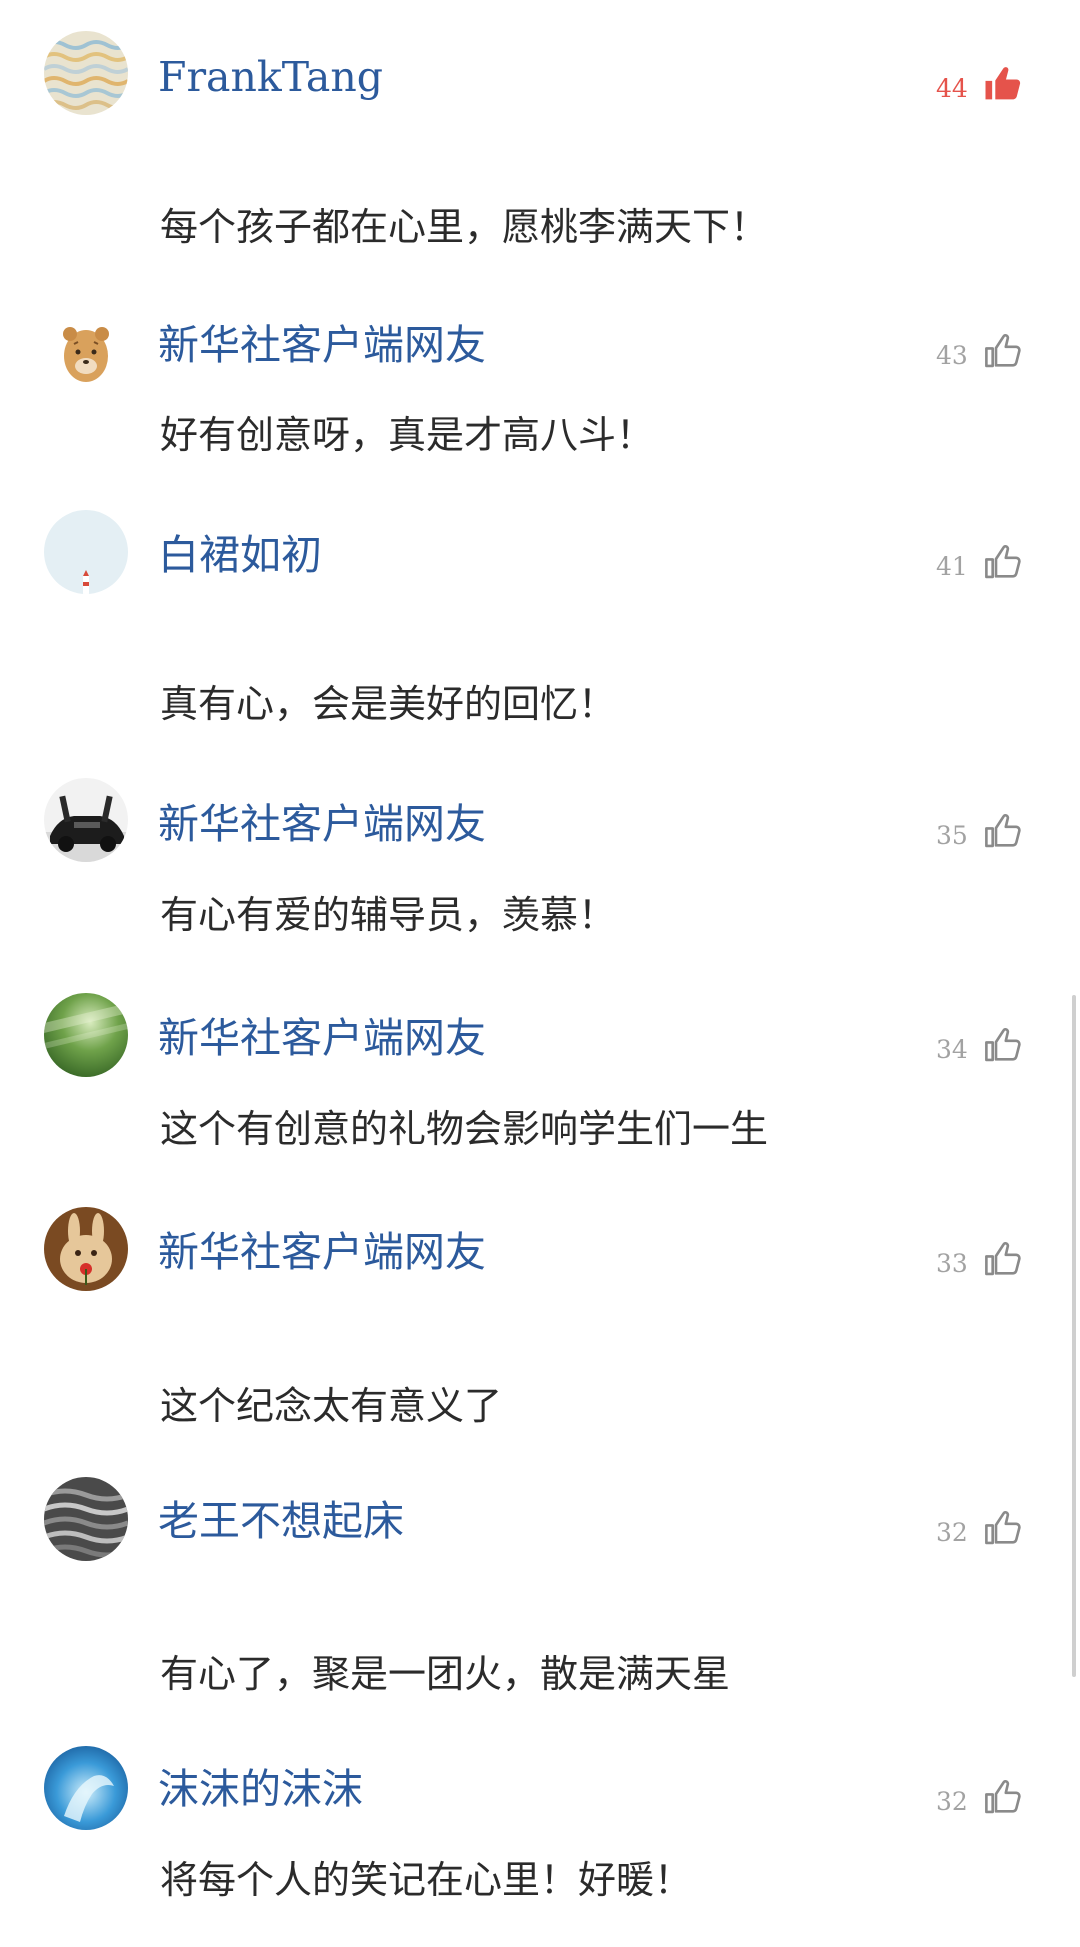  What do you see at coordinates (952, 355) in the screenshot?
I see `like-count: 43` at bounding box center [952, 355].